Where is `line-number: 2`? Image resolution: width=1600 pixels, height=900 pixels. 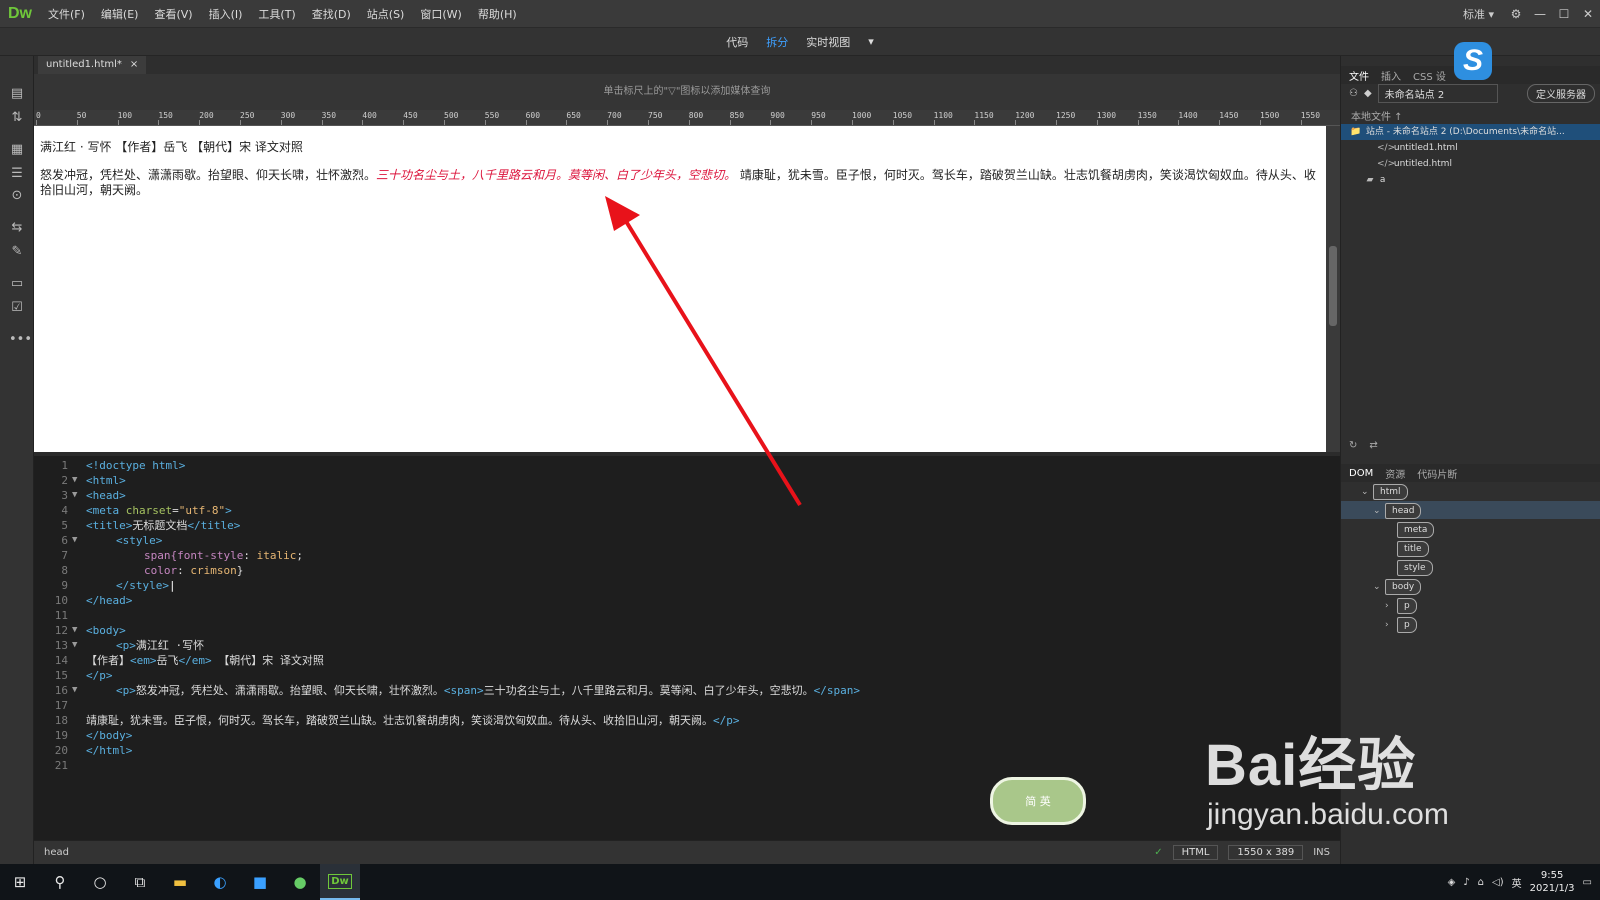
line-number: 2 is located at coordinates (64, 480).